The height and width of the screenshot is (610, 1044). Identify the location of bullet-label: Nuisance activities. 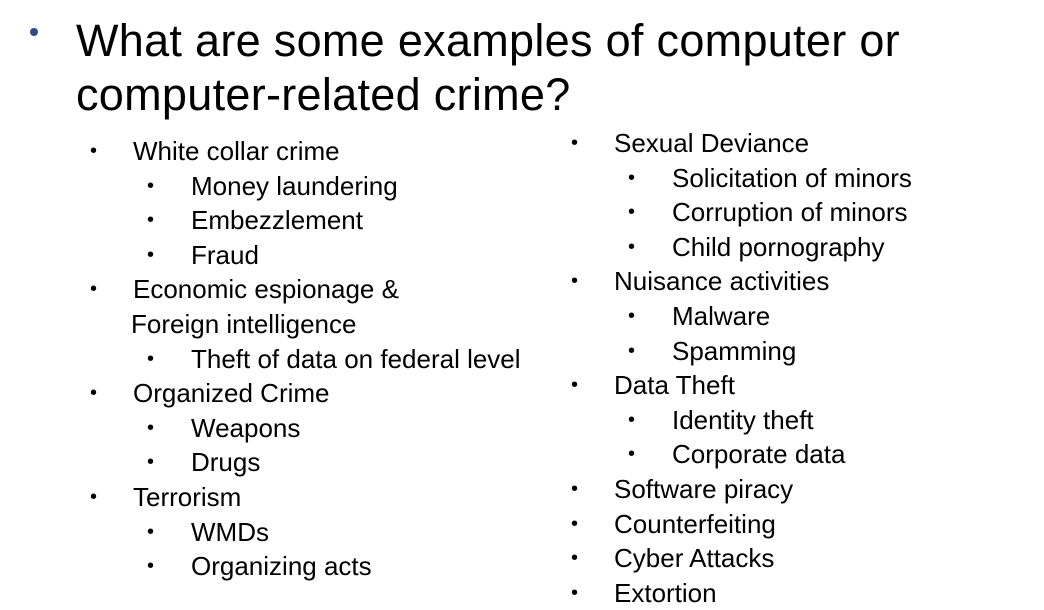
(722, 281).